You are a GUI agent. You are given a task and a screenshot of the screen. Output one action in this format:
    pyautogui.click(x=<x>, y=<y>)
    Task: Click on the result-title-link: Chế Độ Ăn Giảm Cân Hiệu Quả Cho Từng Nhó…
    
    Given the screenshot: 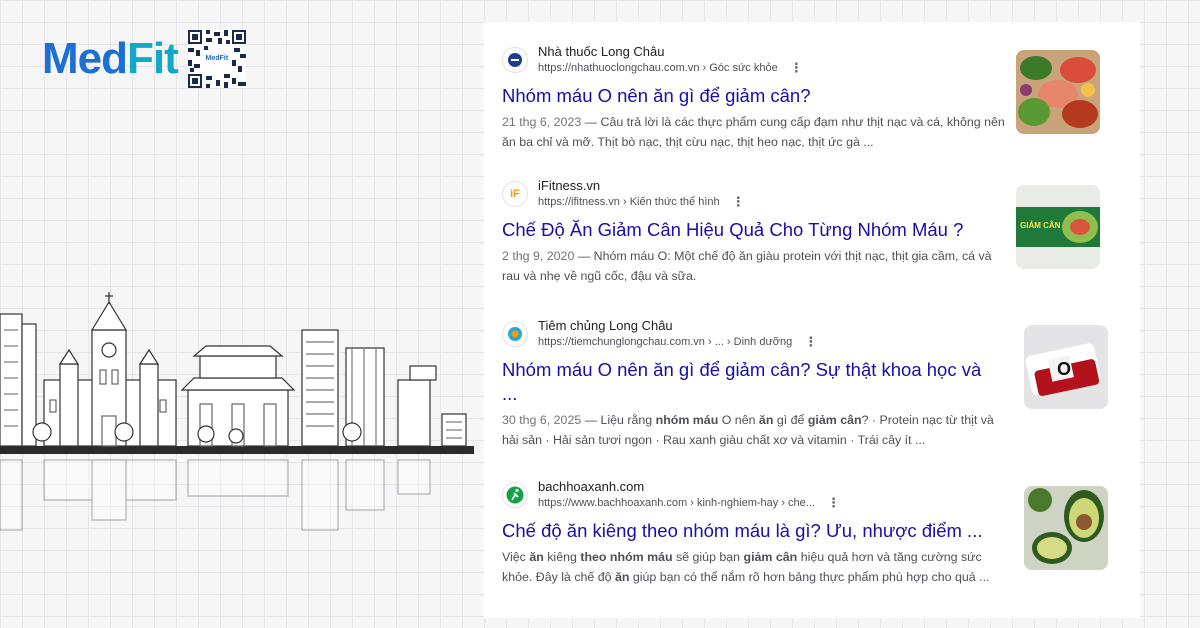 What is the action you would take?
    pyautogui.click(x=746, y=230)
    